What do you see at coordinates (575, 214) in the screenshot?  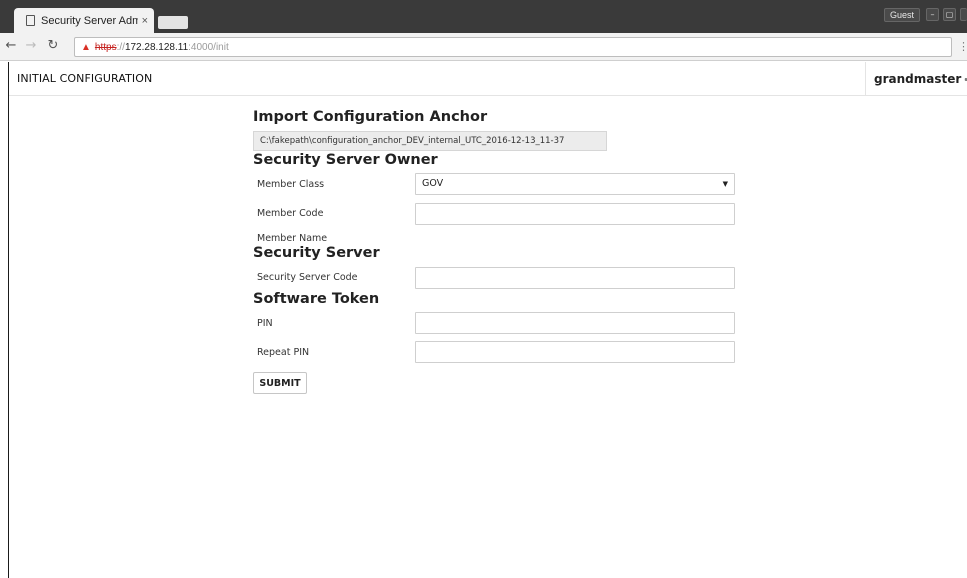 I see `member-code-input` at bounding box center [575, 214].